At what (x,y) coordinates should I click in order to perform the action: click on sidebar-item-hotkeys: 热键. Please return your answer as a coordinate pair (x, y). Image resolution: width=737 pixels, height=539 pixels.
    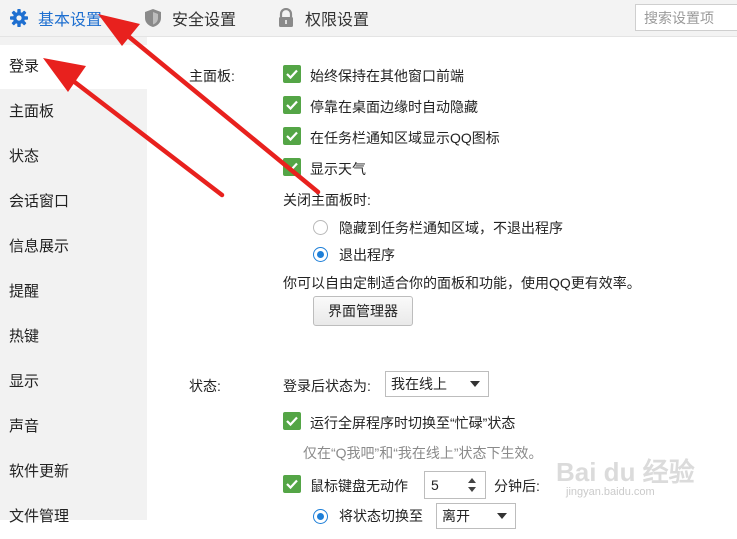
    Looking at the image, I should click on (73, 337).